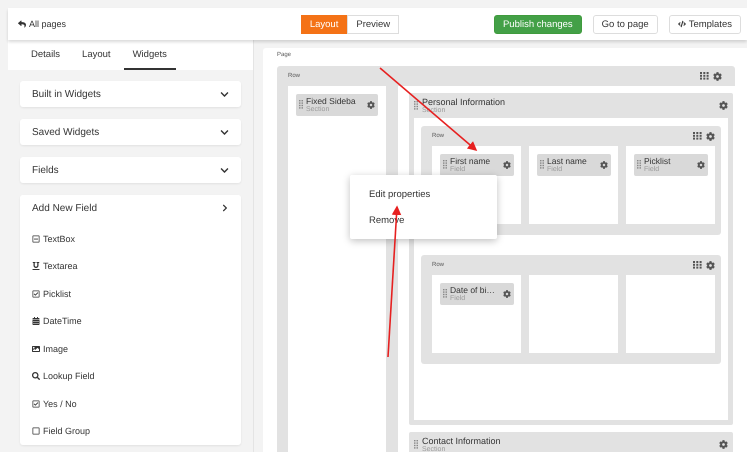 The width and height of the screenshot is (747, 452). I want to click on mode-tab: Preview, so click(373, 24).